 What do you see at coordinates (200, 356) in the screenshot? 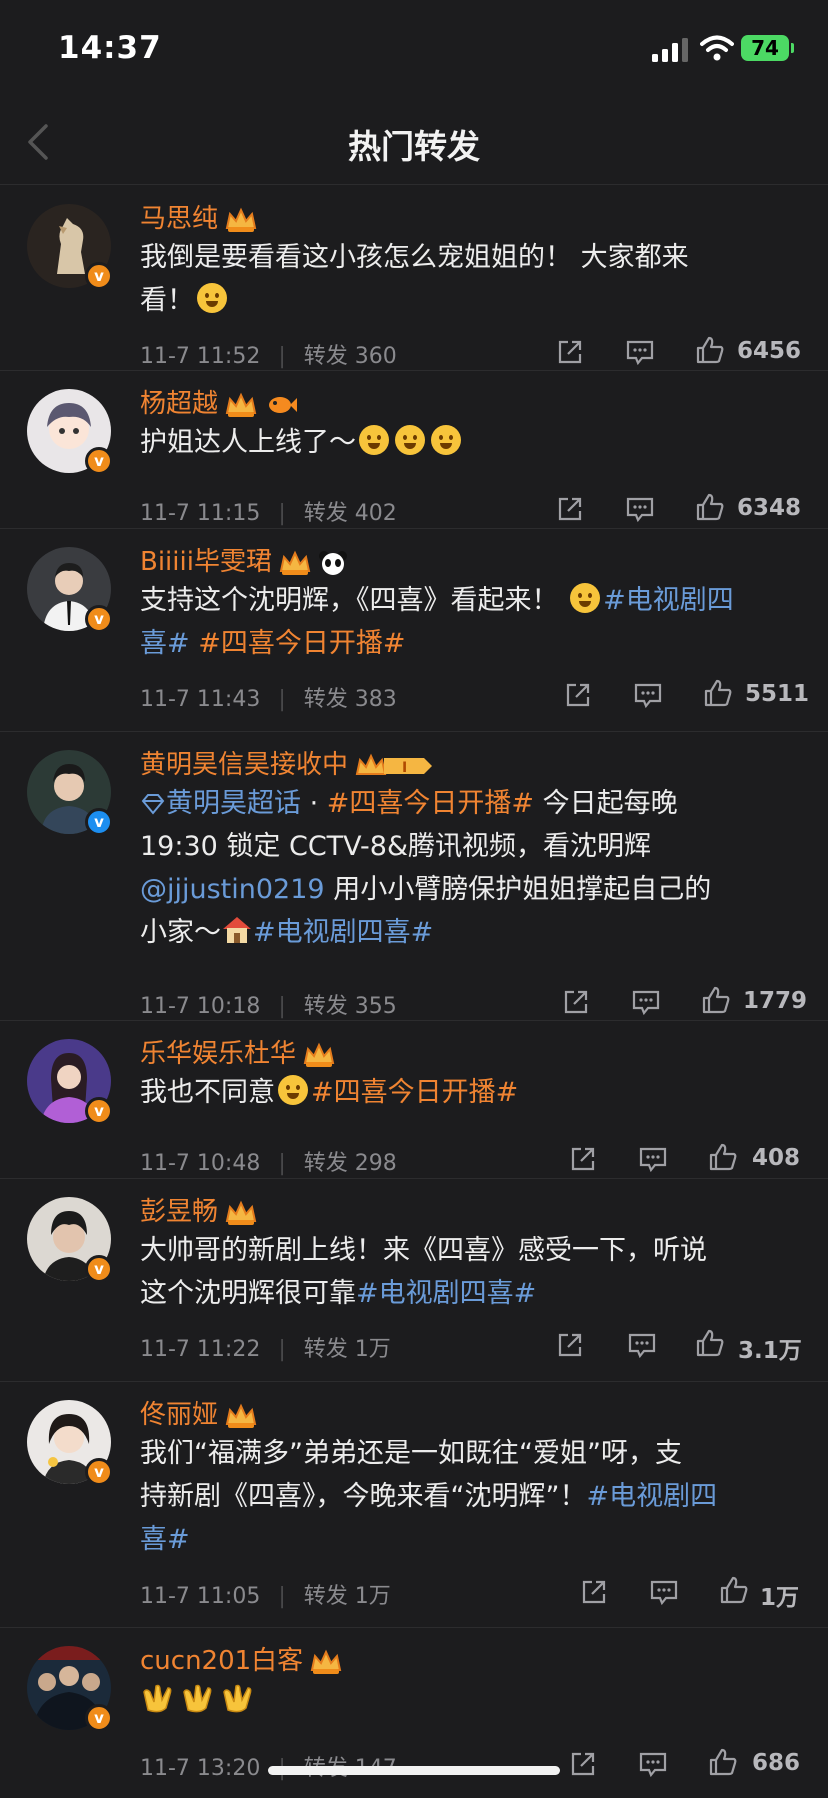
I see `post-date: 11-7 11:52` at bounding box center [200, 356].